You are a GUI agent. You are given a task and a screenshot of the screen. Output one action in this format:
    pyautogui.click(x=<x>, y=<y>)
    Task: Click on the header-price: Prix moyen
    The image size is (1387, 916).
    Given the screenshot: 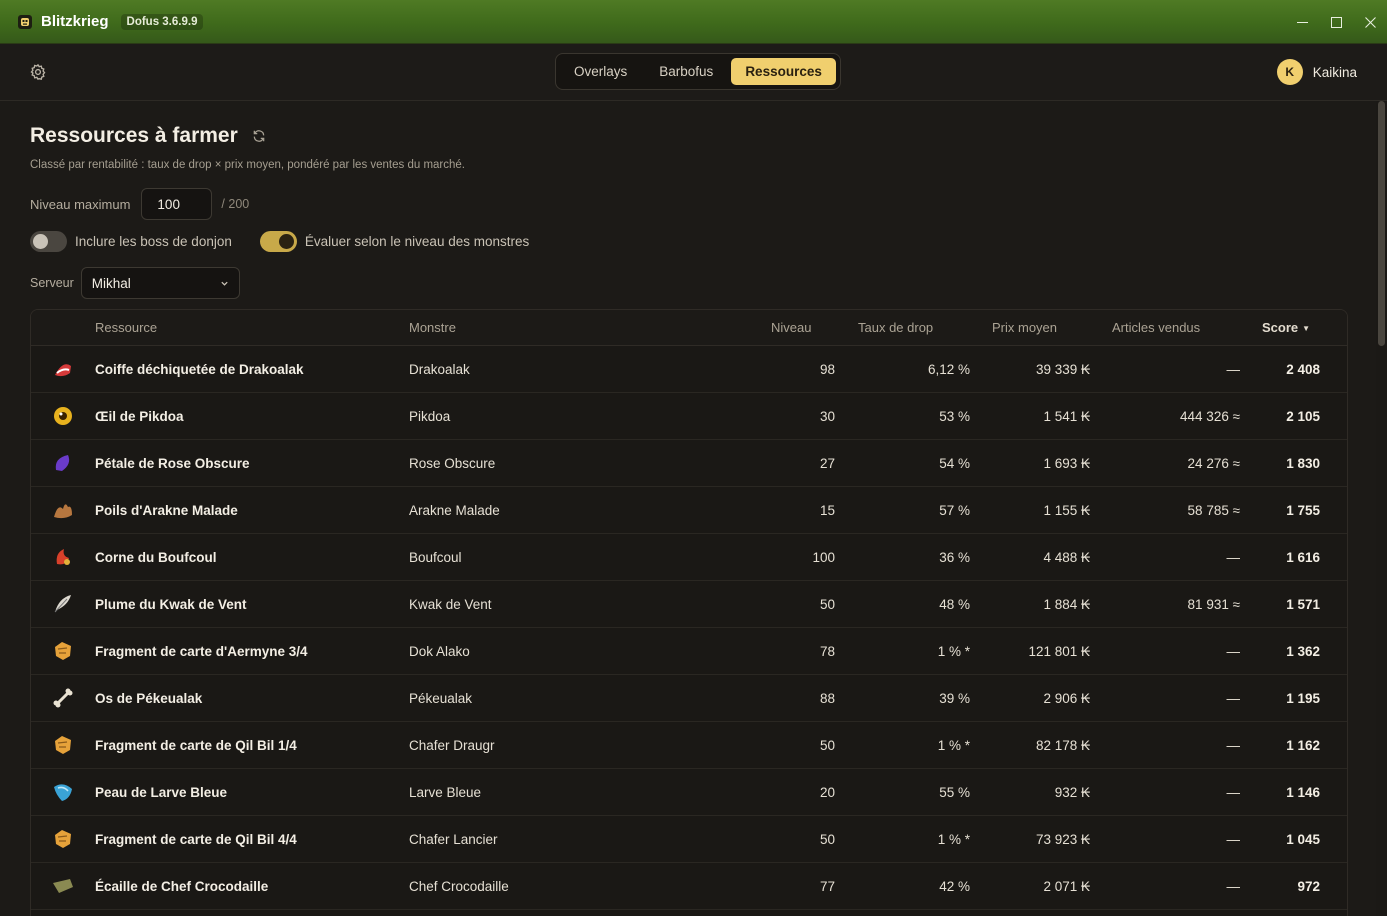 What is the action you would take?
    pyautogui.click(x=1030, y=327)
    